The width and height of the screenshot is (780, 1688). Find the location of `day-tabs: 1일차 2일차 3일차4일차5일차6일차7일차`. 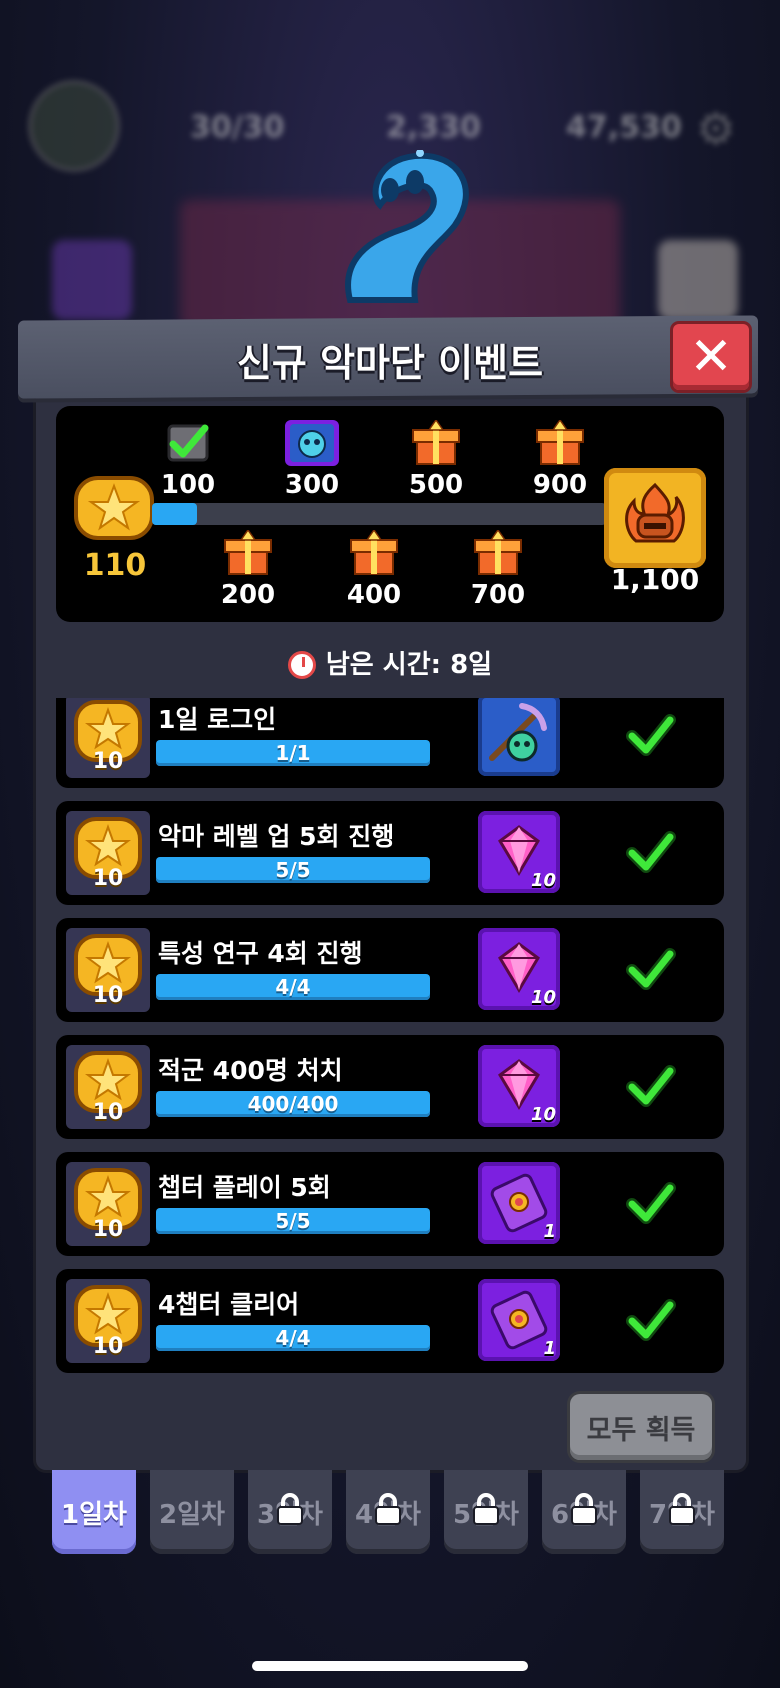

day-tabs: 1일차 2일차 3일차4일차5일차6일차7일차 is located at coordinates (395, 1515).